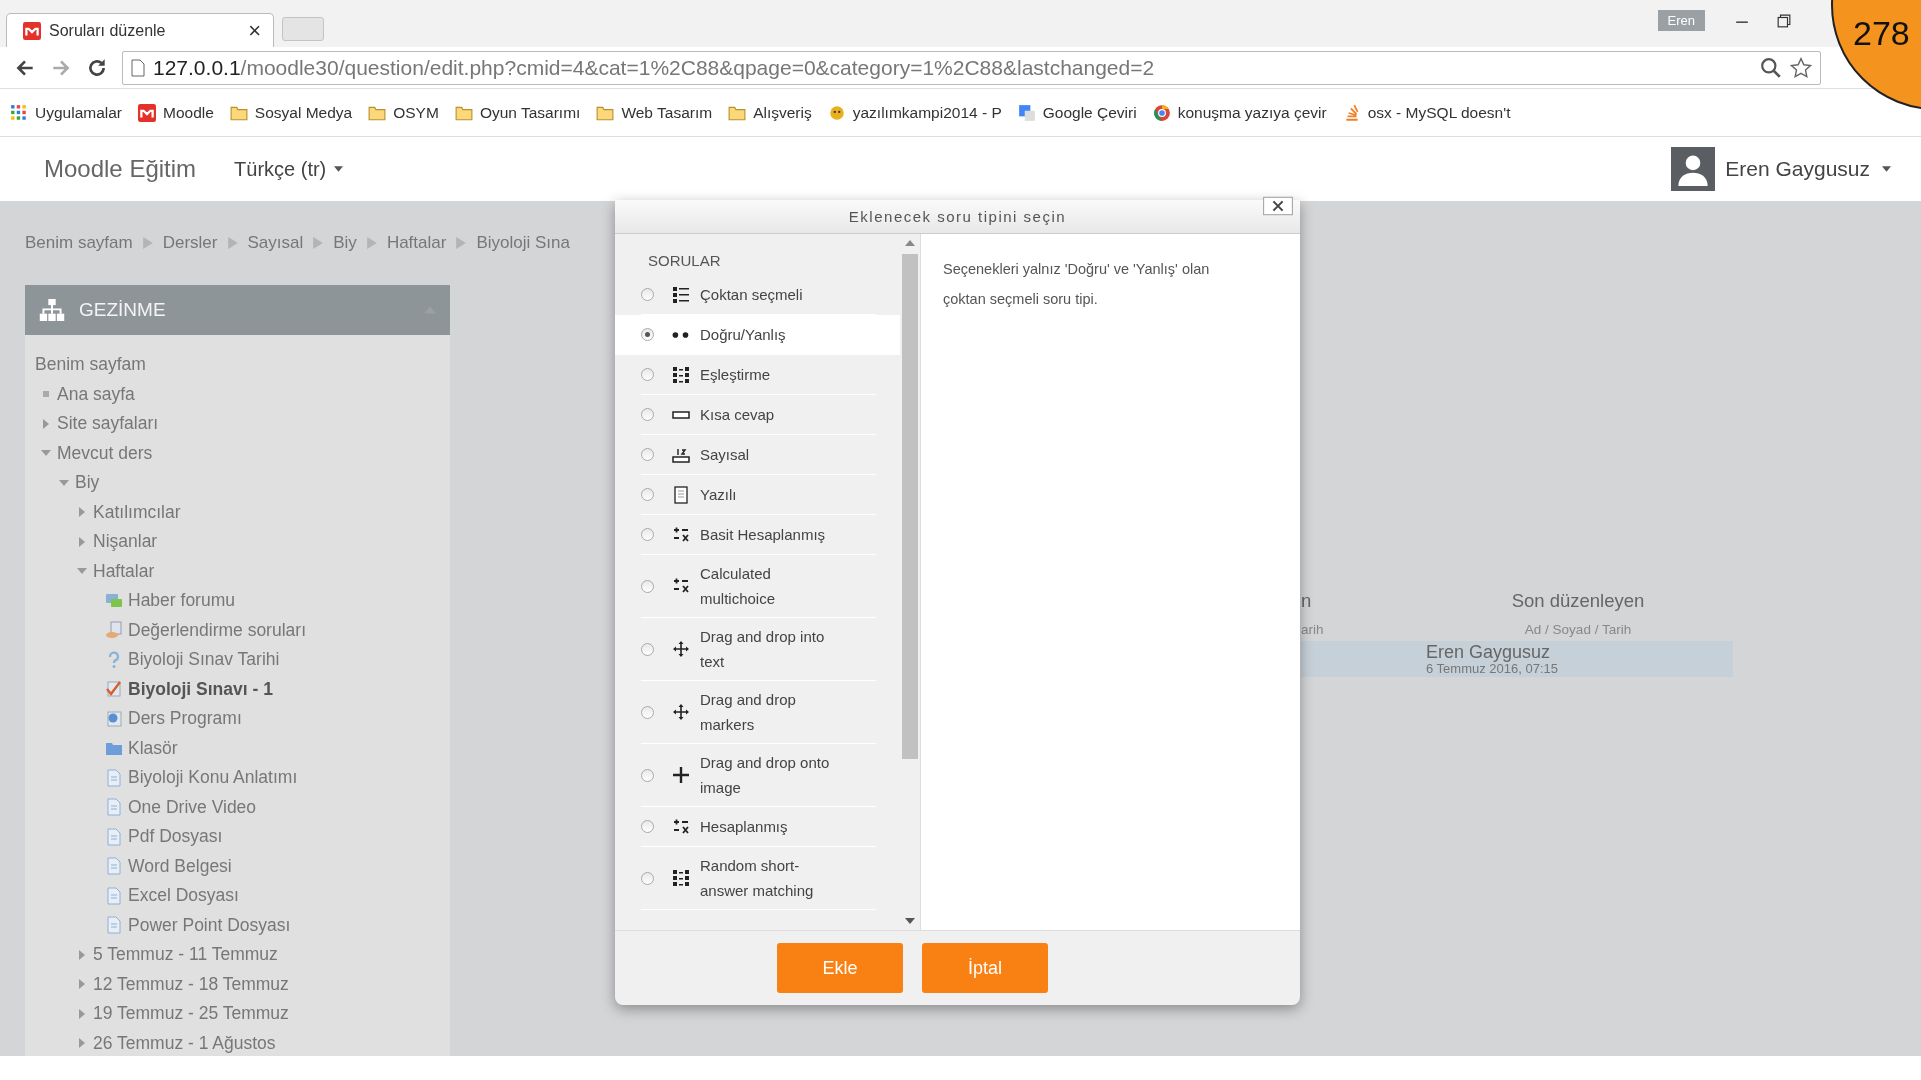 This screenshot has width=1921, height=1080. I want to click on navigation-link: Değerlendirme soruları, so click(217, 630).